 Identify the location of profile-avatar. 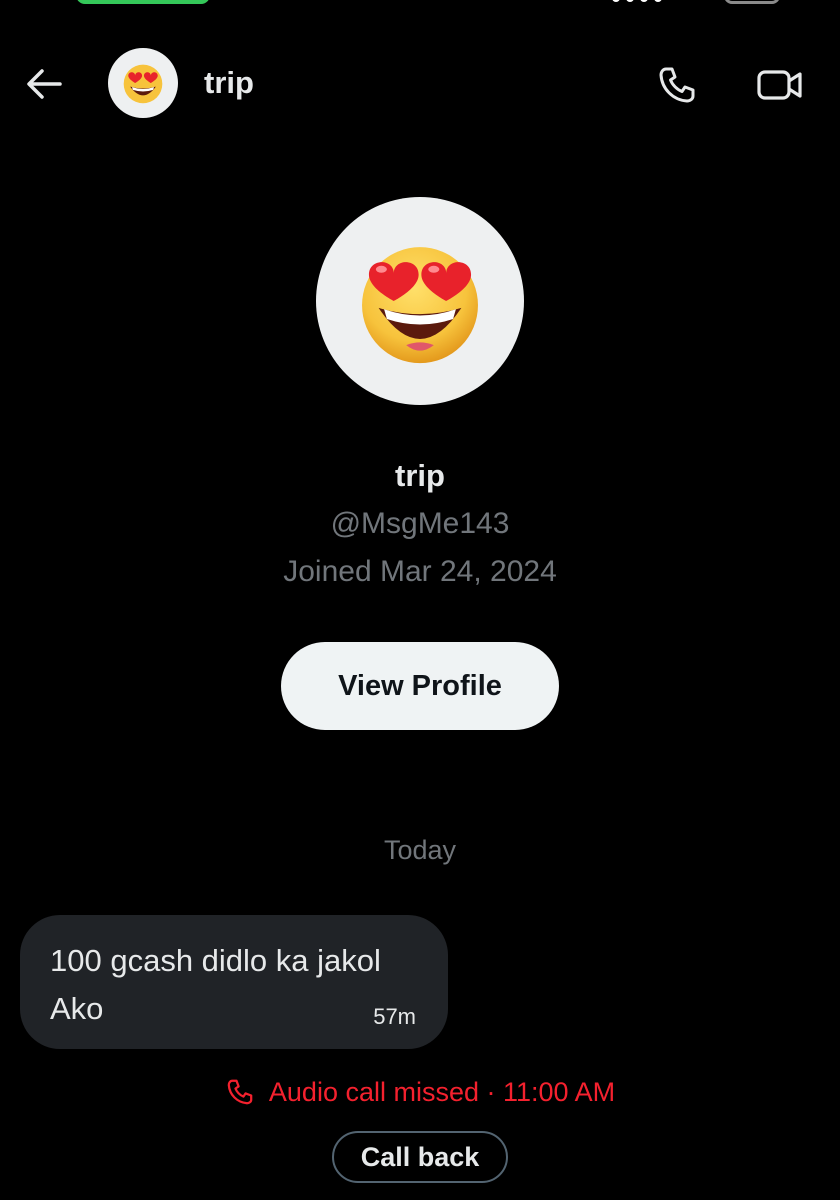
(420, 301).